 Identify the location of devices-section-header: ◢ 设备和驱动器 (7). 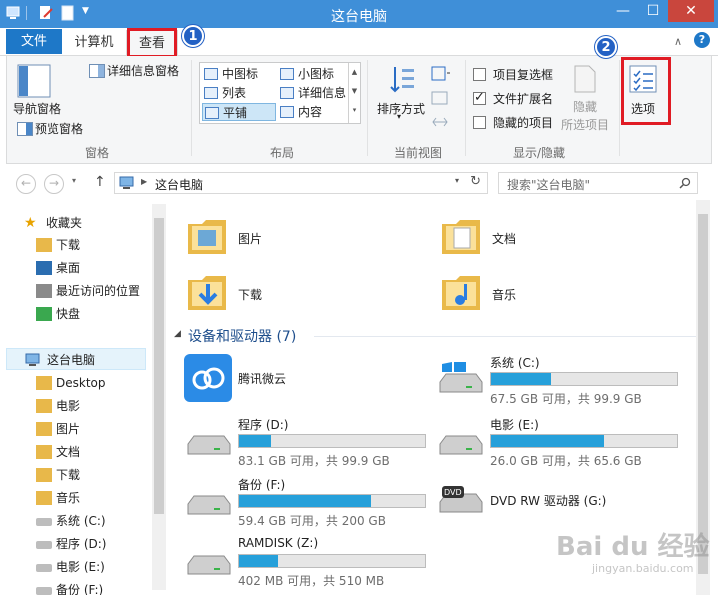
(439, 336).